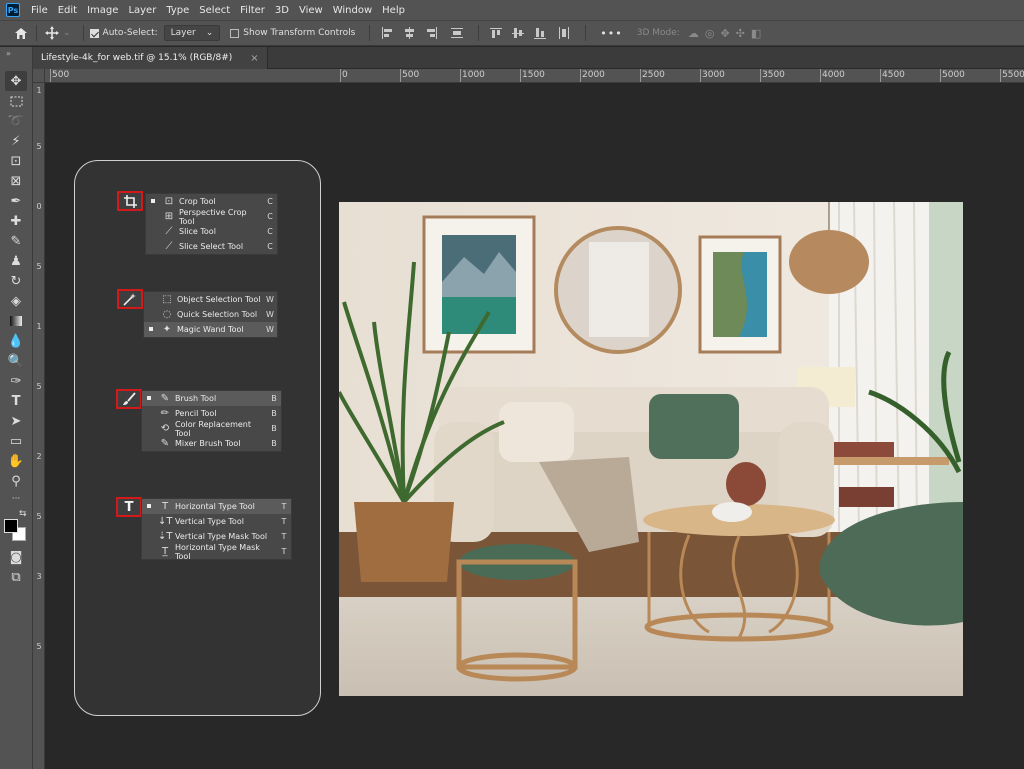 This screenshot has height=769, width=1024. I want to click on drag-3d-icon: ✥, so click(724, 33).